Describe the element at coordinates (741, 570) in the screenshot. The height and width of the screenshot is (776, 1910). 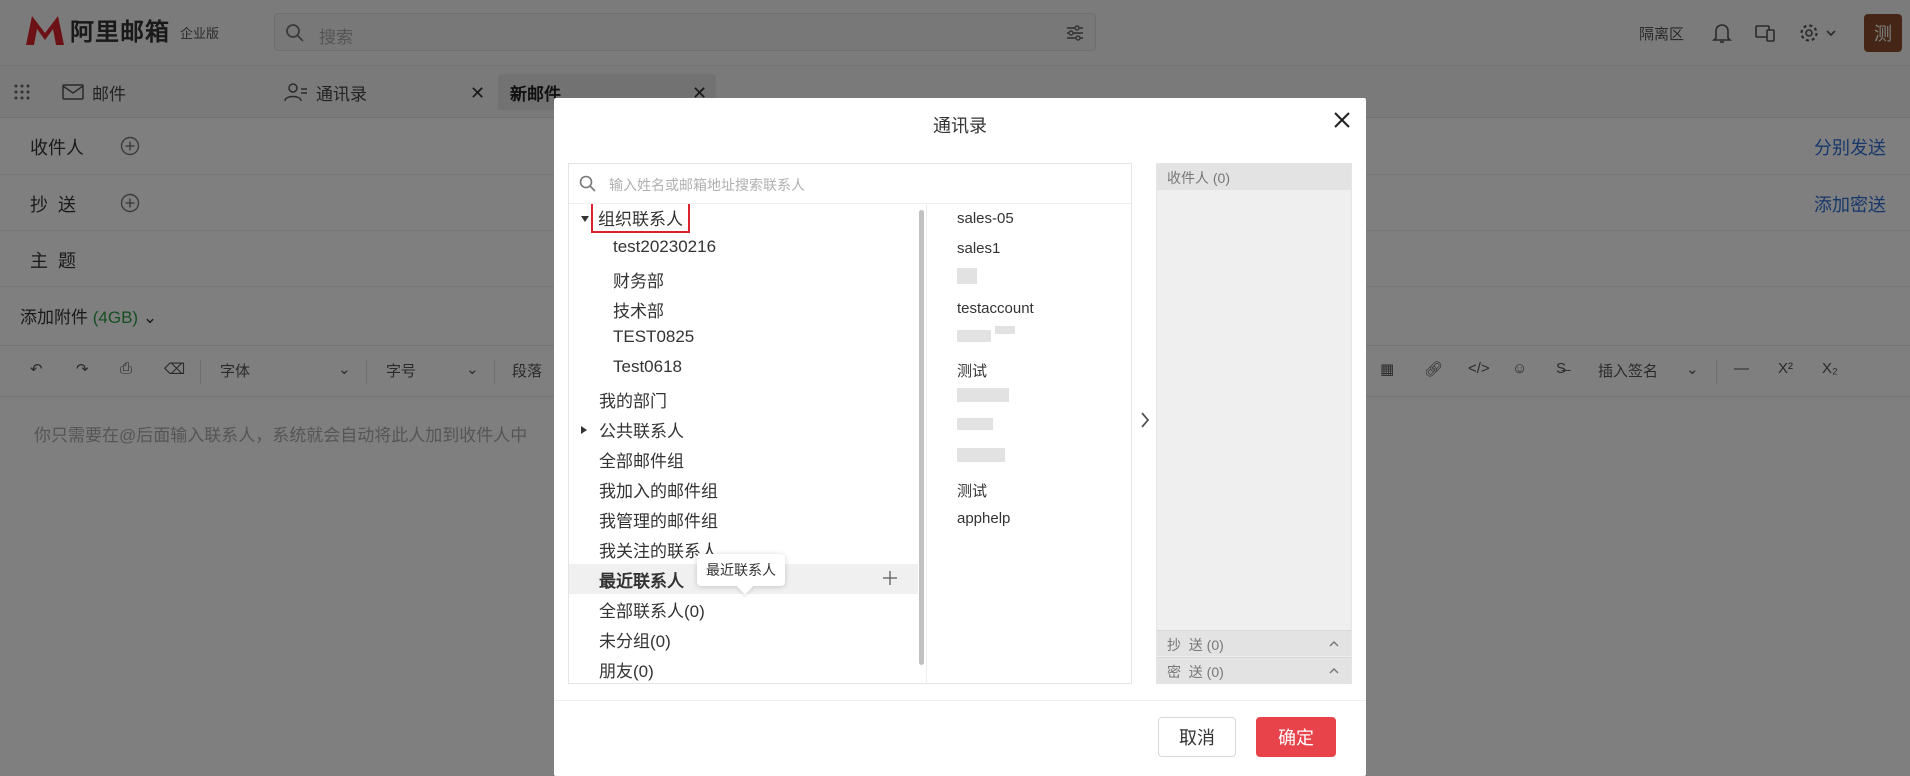
I see `tooltip-text: 最近联系人` at that location.